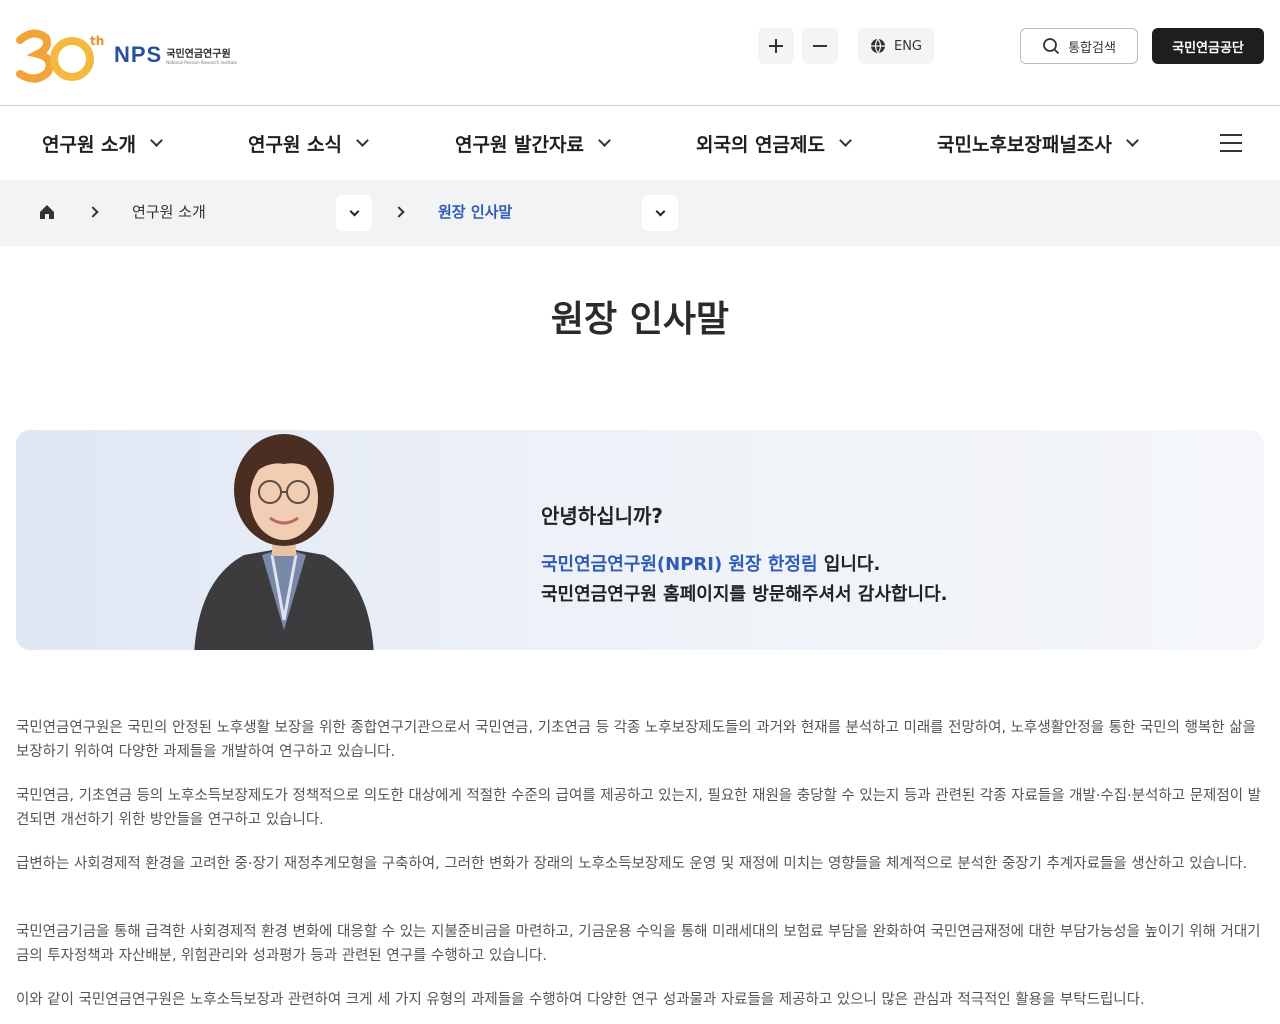  I want to click on greeting-intro: 국민연금연구원(NPRI) 원장 한정림 입니다., so click(710, 563).